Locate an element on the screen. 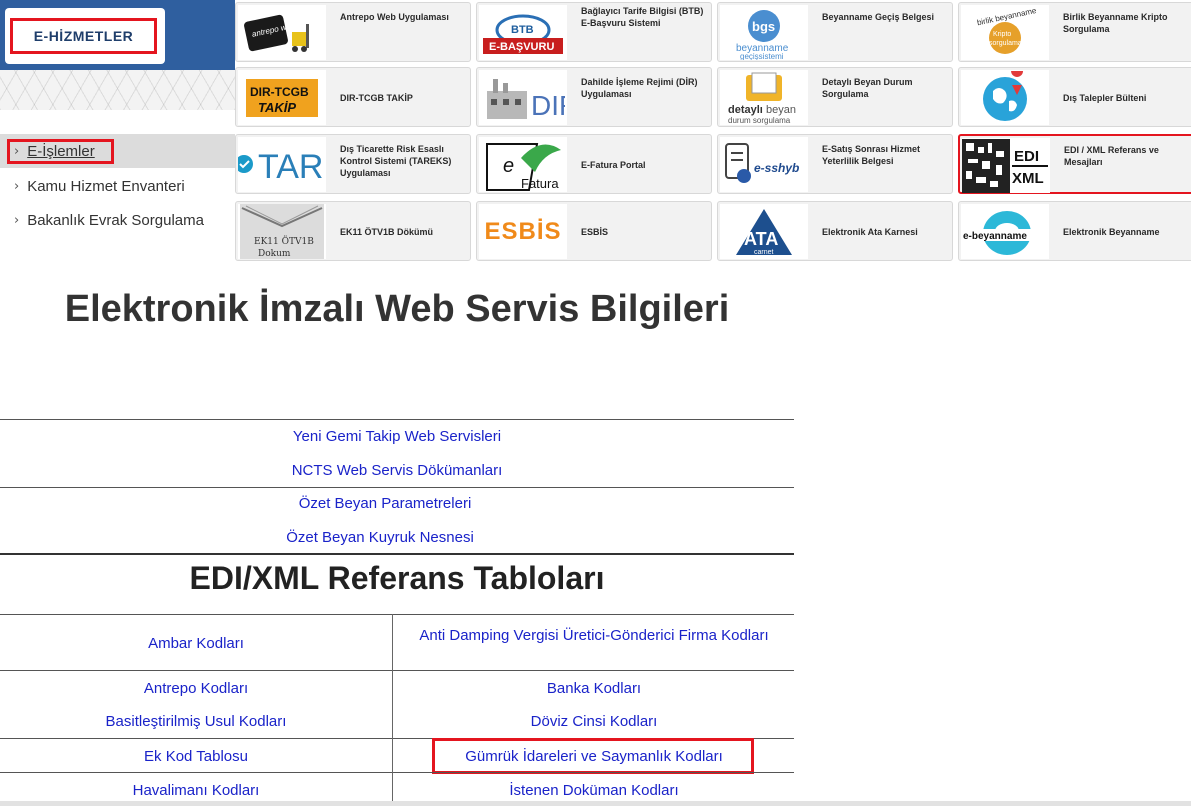 This screenshot has width=1191, height=806. link-istenen-dokuman: İstenen Doküman Kodları is located at coordinates (594, 790).